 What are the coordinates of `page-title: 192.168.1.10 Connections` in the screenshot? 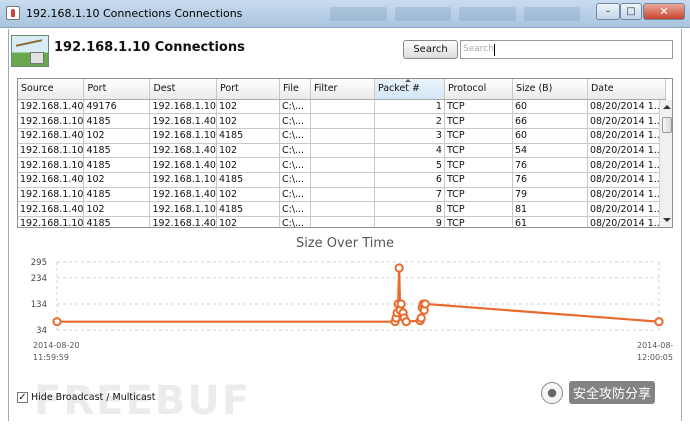 It's located at (149, 47).